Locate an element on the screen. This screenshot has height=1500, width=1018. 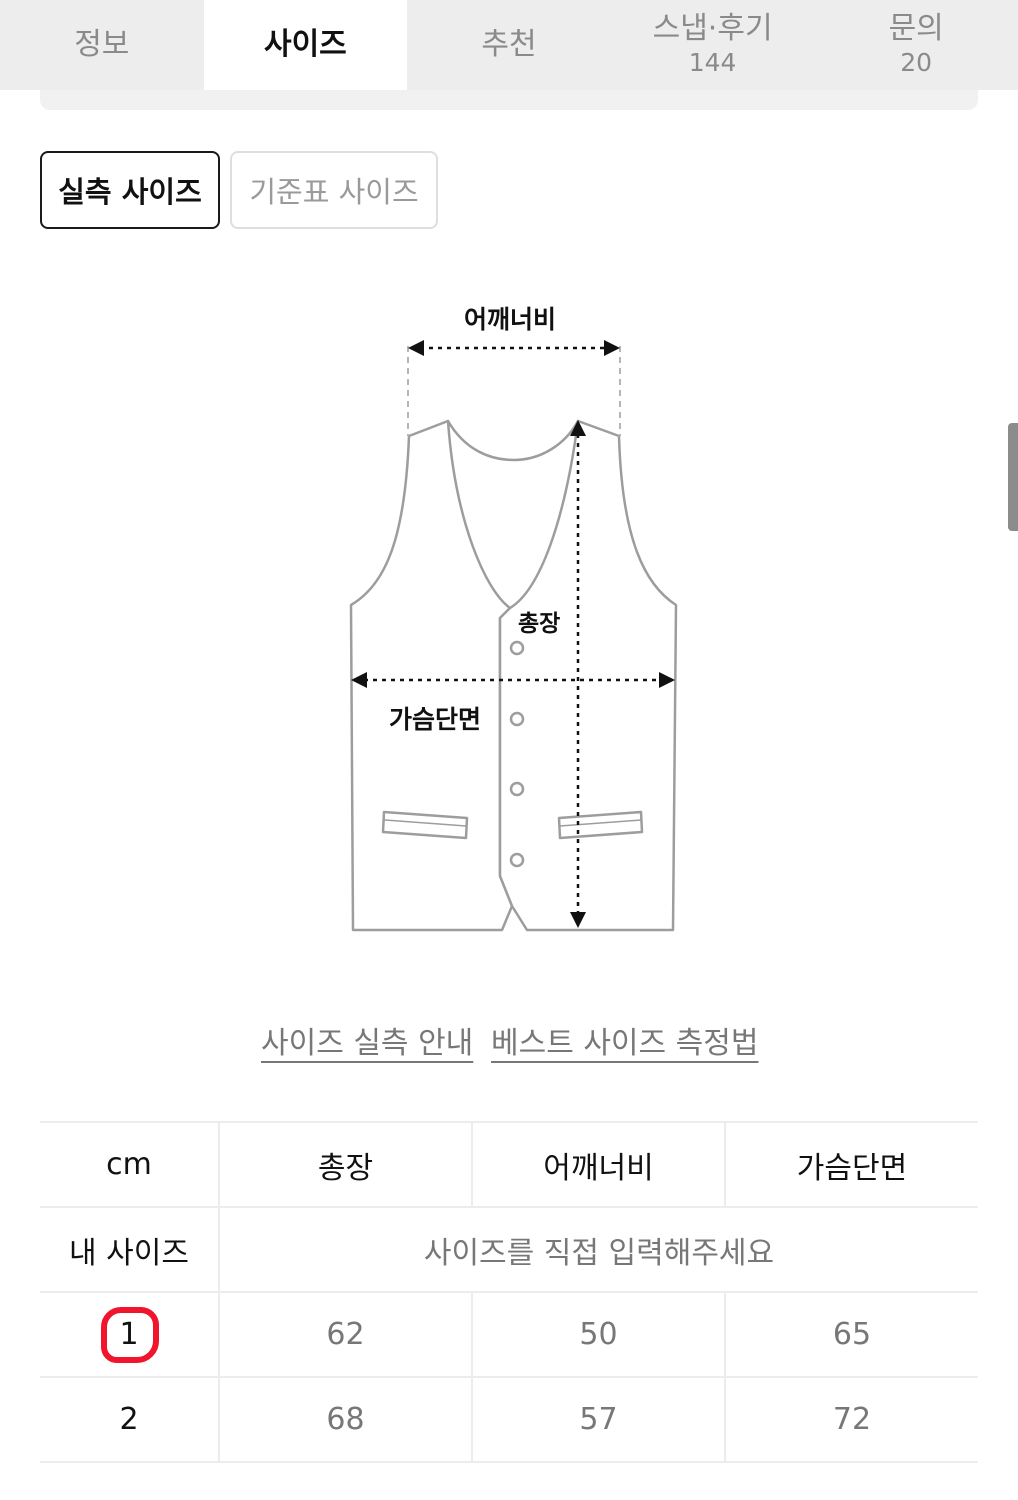
my-size-row: 내 사이즈 사이즈를 직접 입력해주세요 is located at coordinates (509, 1249).